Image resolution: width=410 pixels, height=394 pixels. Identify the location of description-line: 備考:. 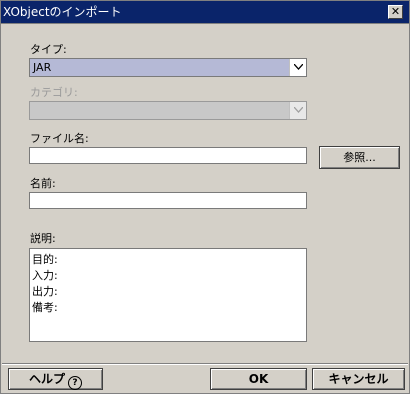
(45, 307).